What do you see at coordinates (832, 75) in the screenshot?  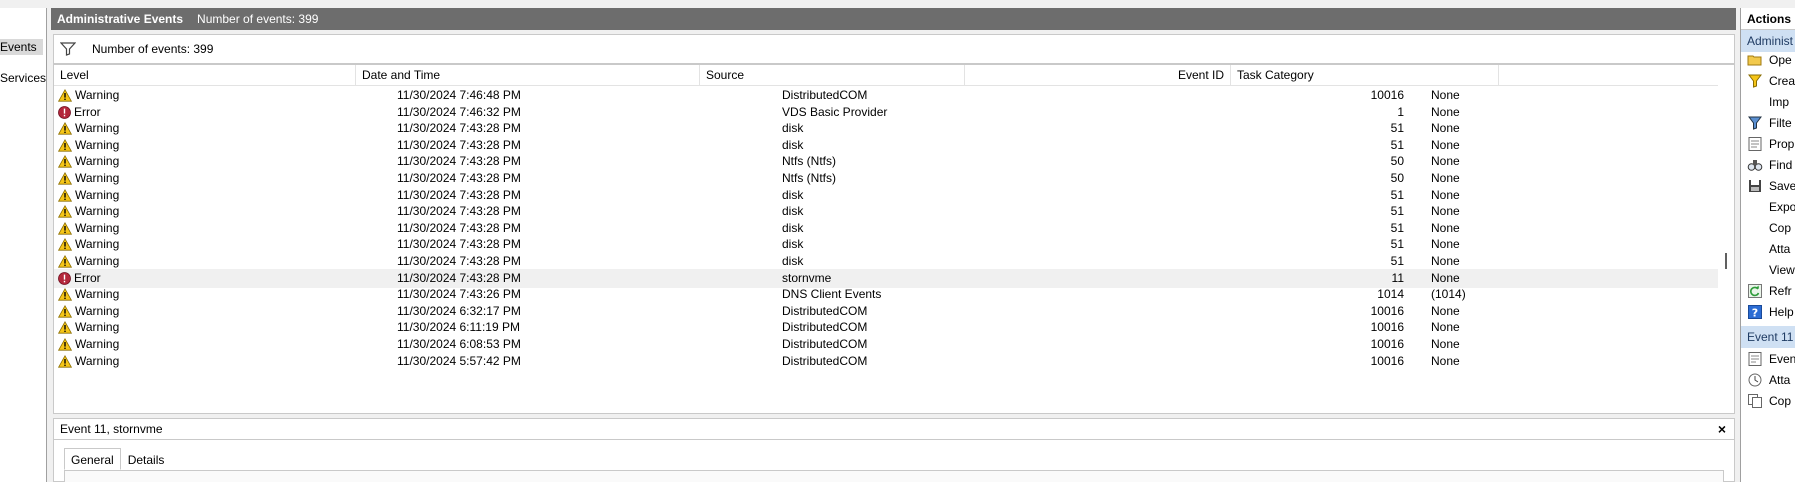 I see `column-header-source: Source` at bounding box center [832, 75].